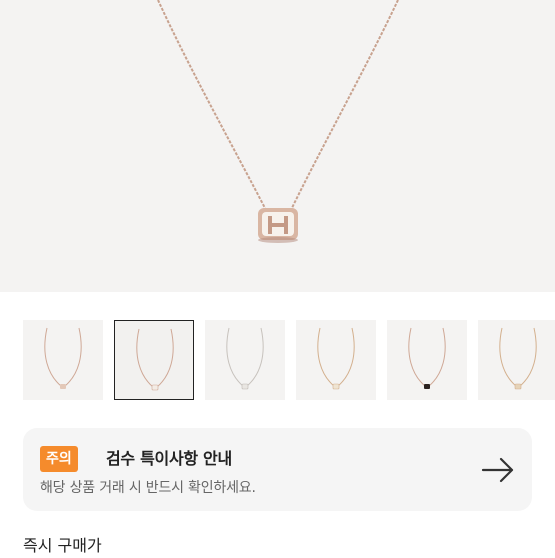 The width and height of the screenshot is (555, 558). Describe the element at coordinates (277, 469) in the screenshot. I see `inspection-notice-card: 주의 검수 특이사항 안내 해당 상품 거래 시 반드시 확인하세요.` at that location.